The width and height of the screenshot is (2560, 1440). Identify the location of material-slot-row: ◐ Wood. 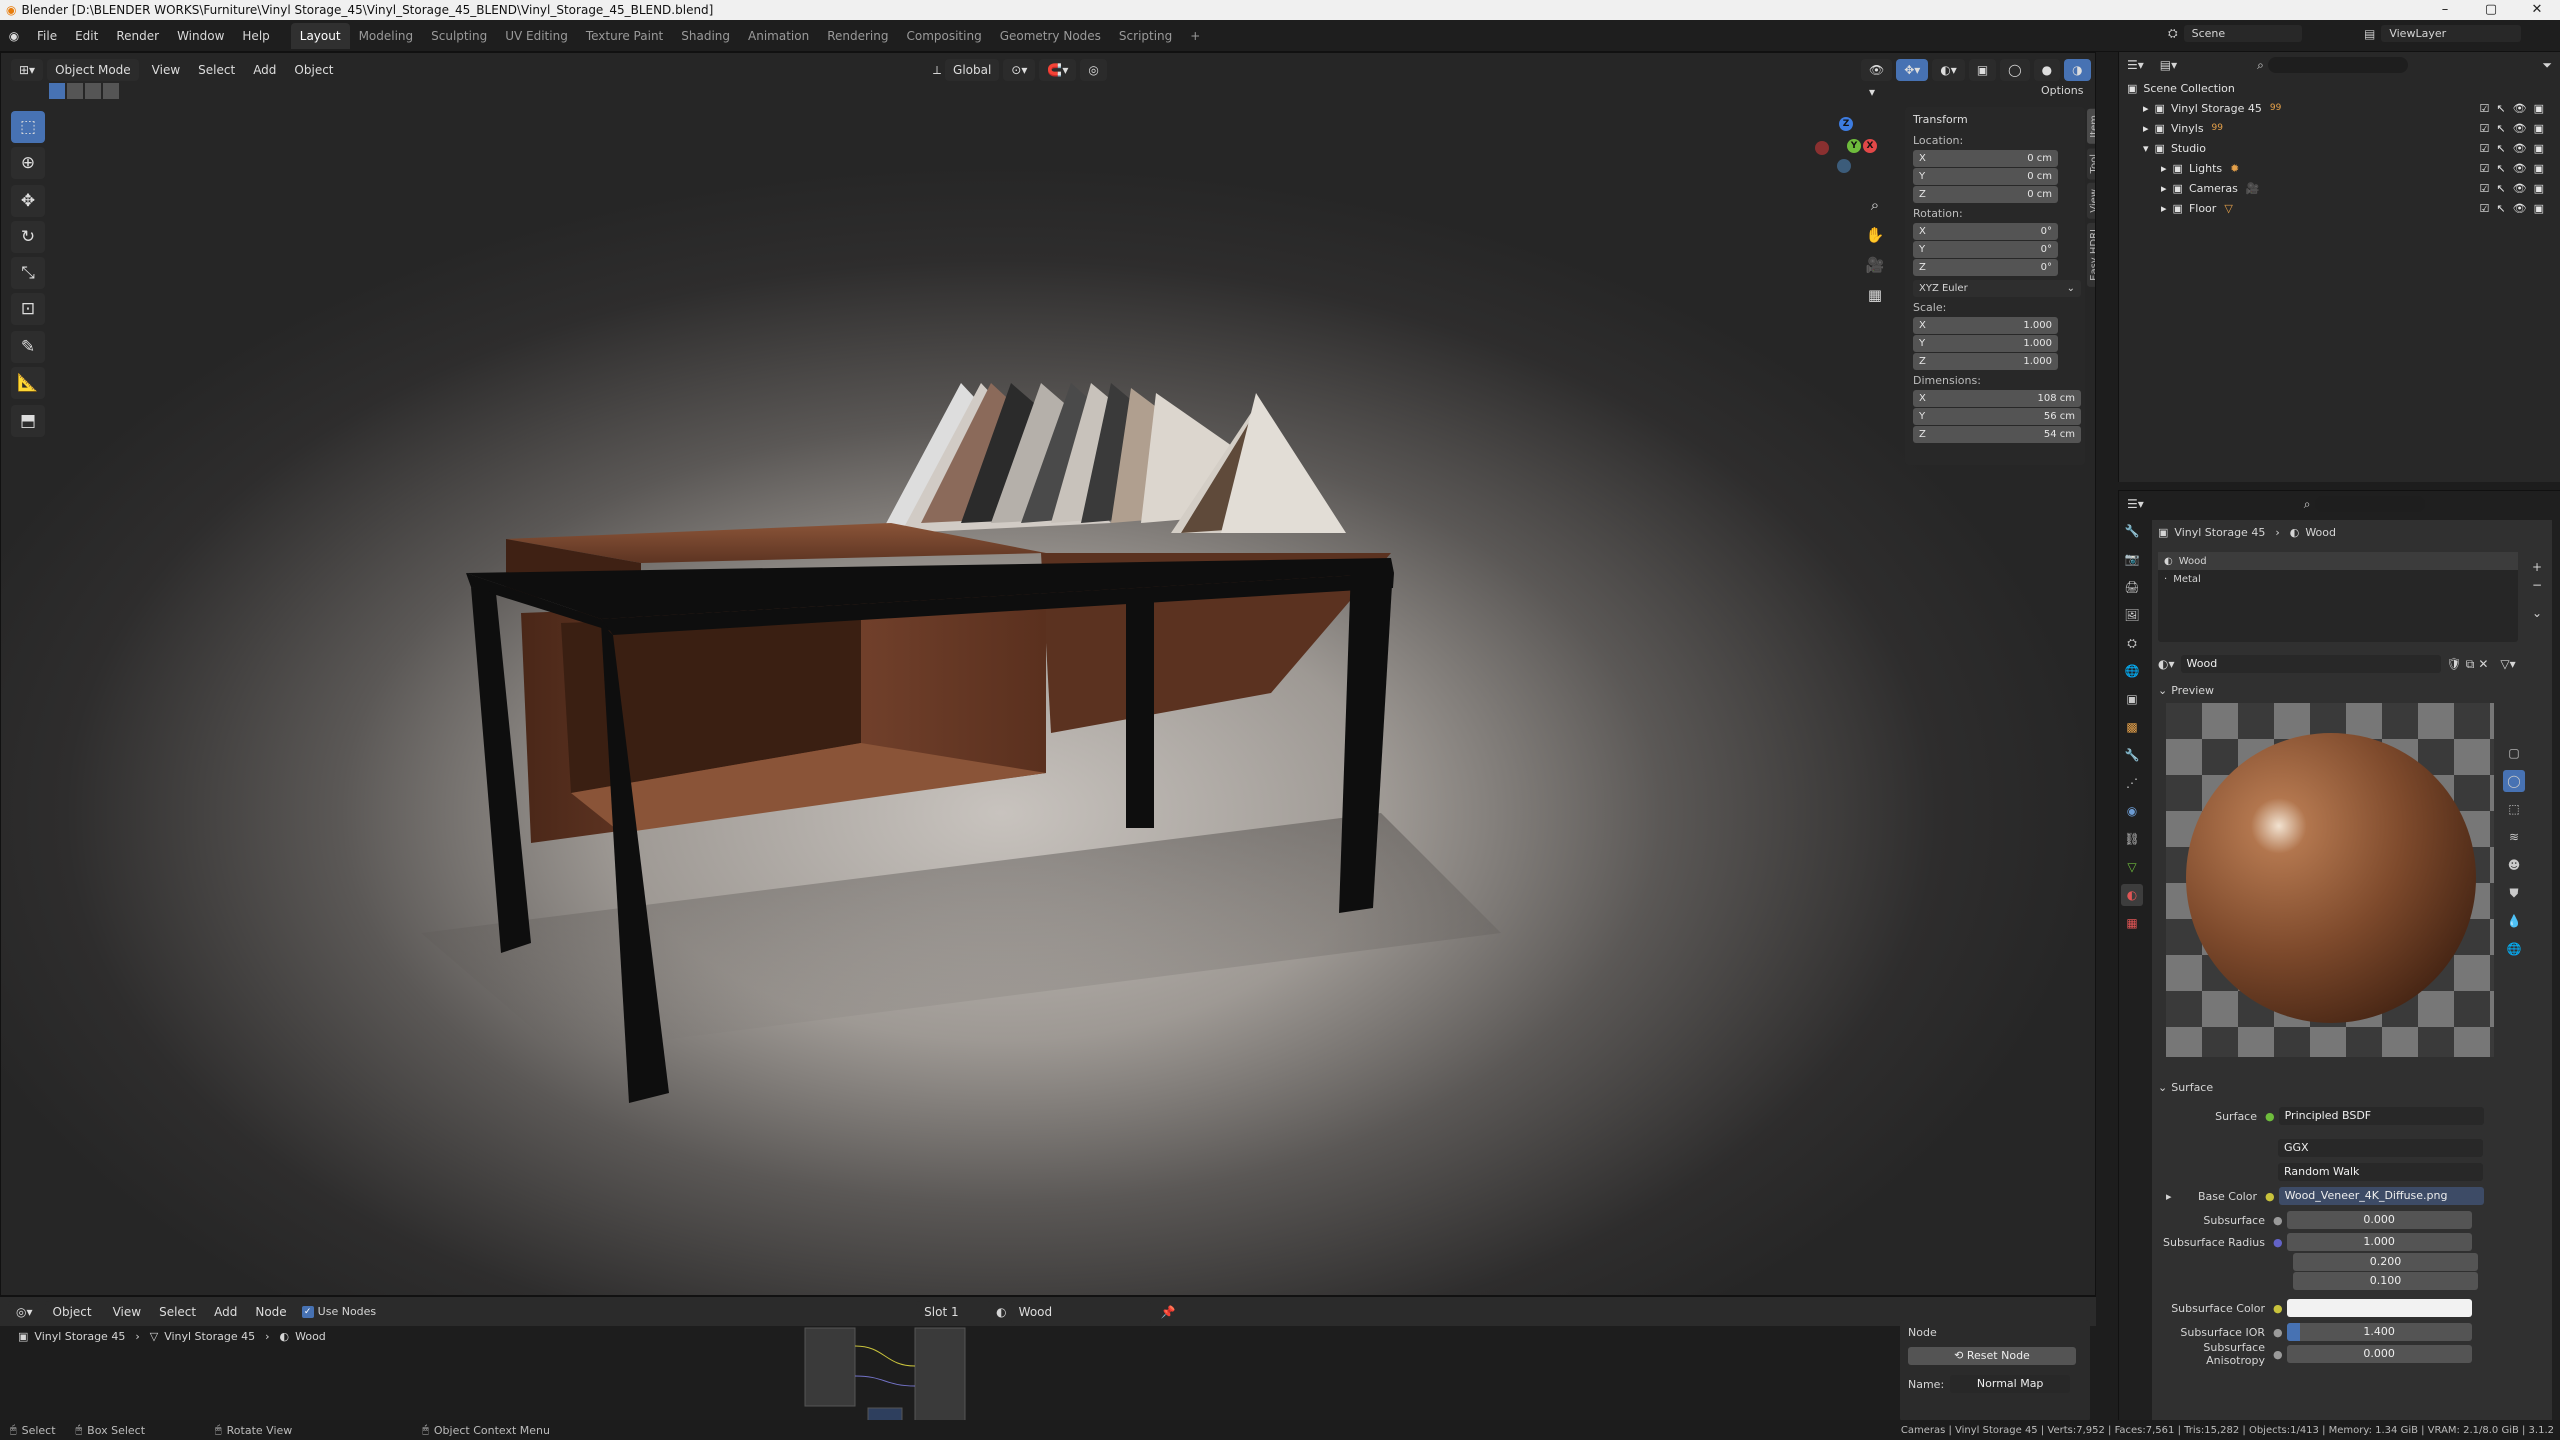
(2338, 561).